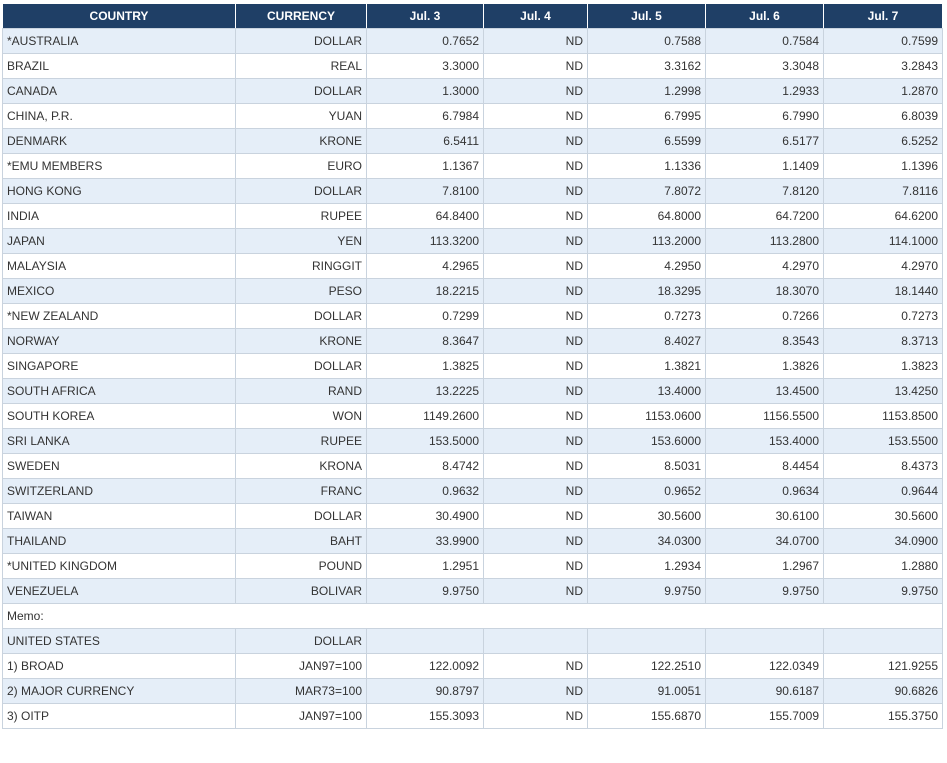 The image size is (947, 763). I want to click on currency-cell: YEN, so click(301, 241).